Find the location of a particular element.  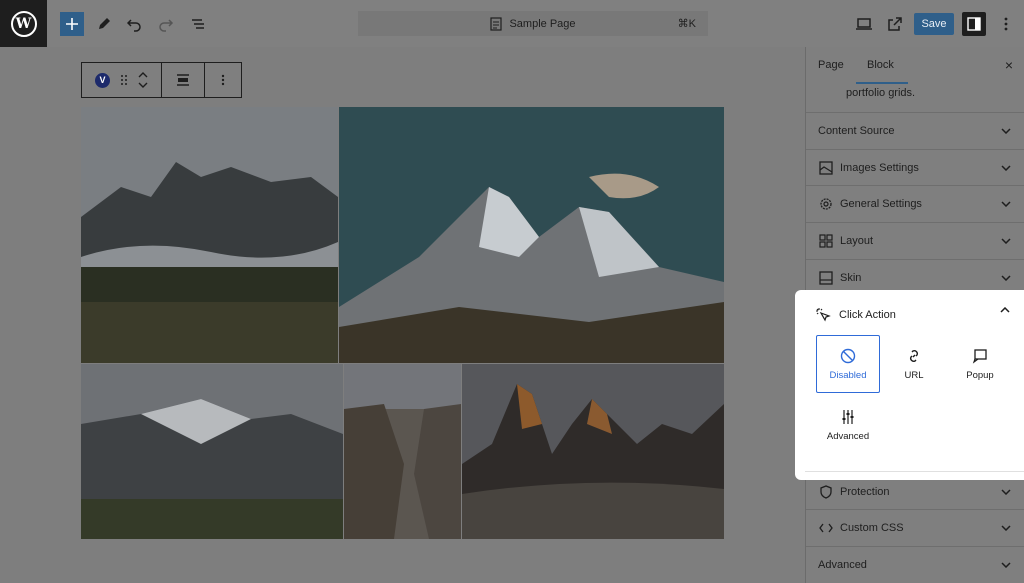

laptop-icon is located at coordinates (864, 24).